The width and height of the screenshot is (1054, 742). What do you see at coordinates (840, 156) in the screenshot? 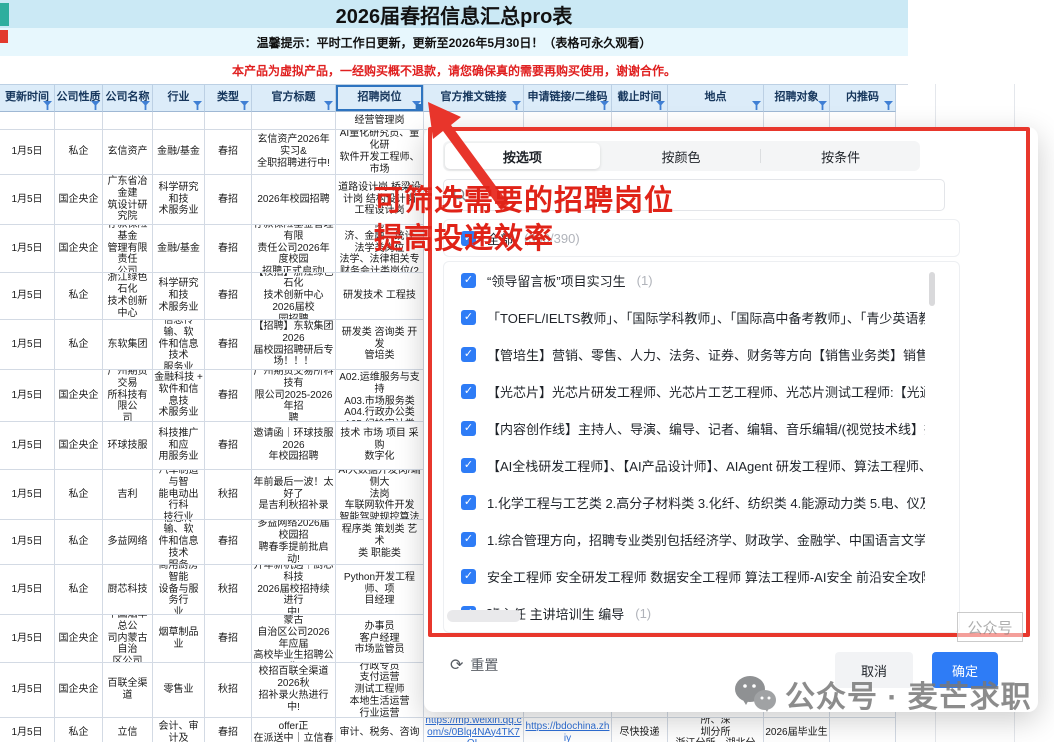
I see `tab-by-condition: 按条件` at bounding box center [840, 156].